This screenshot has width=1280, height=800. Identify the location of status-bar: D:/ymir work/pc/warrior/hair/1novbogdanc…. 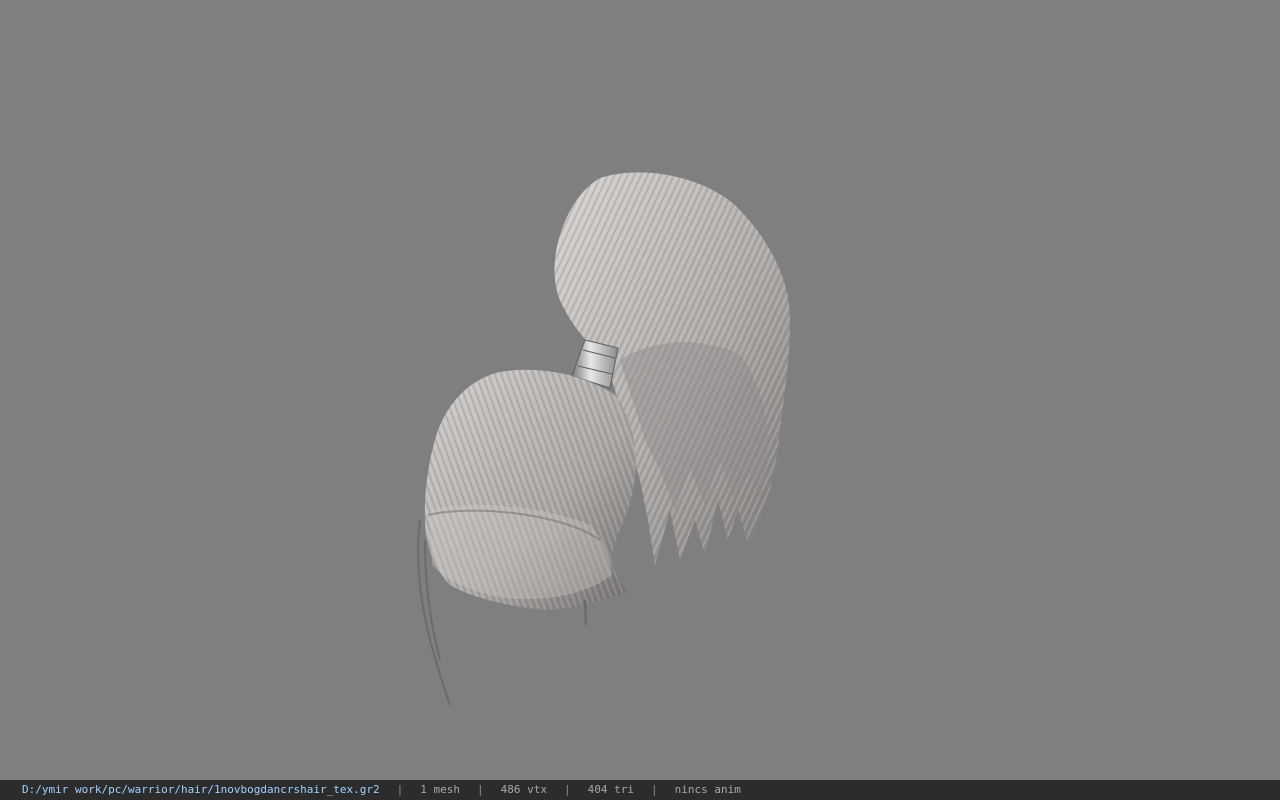
(640, 790).